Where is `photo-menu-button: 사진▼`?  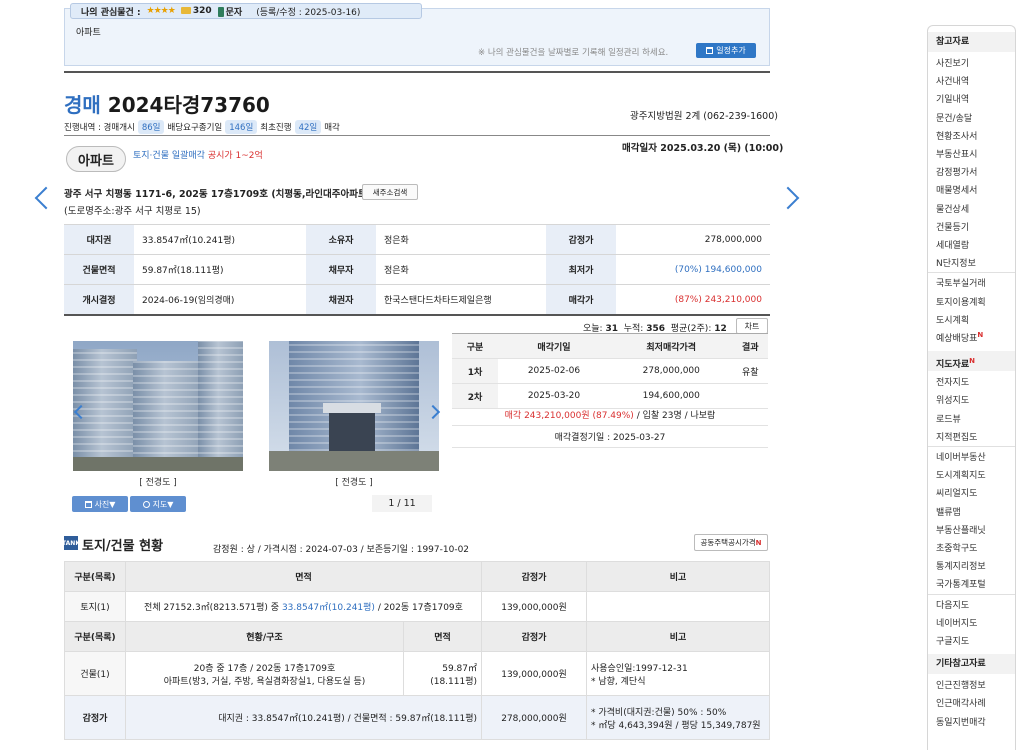
photo-menu-button: 사진▼ is located at coordinates (100, 504).